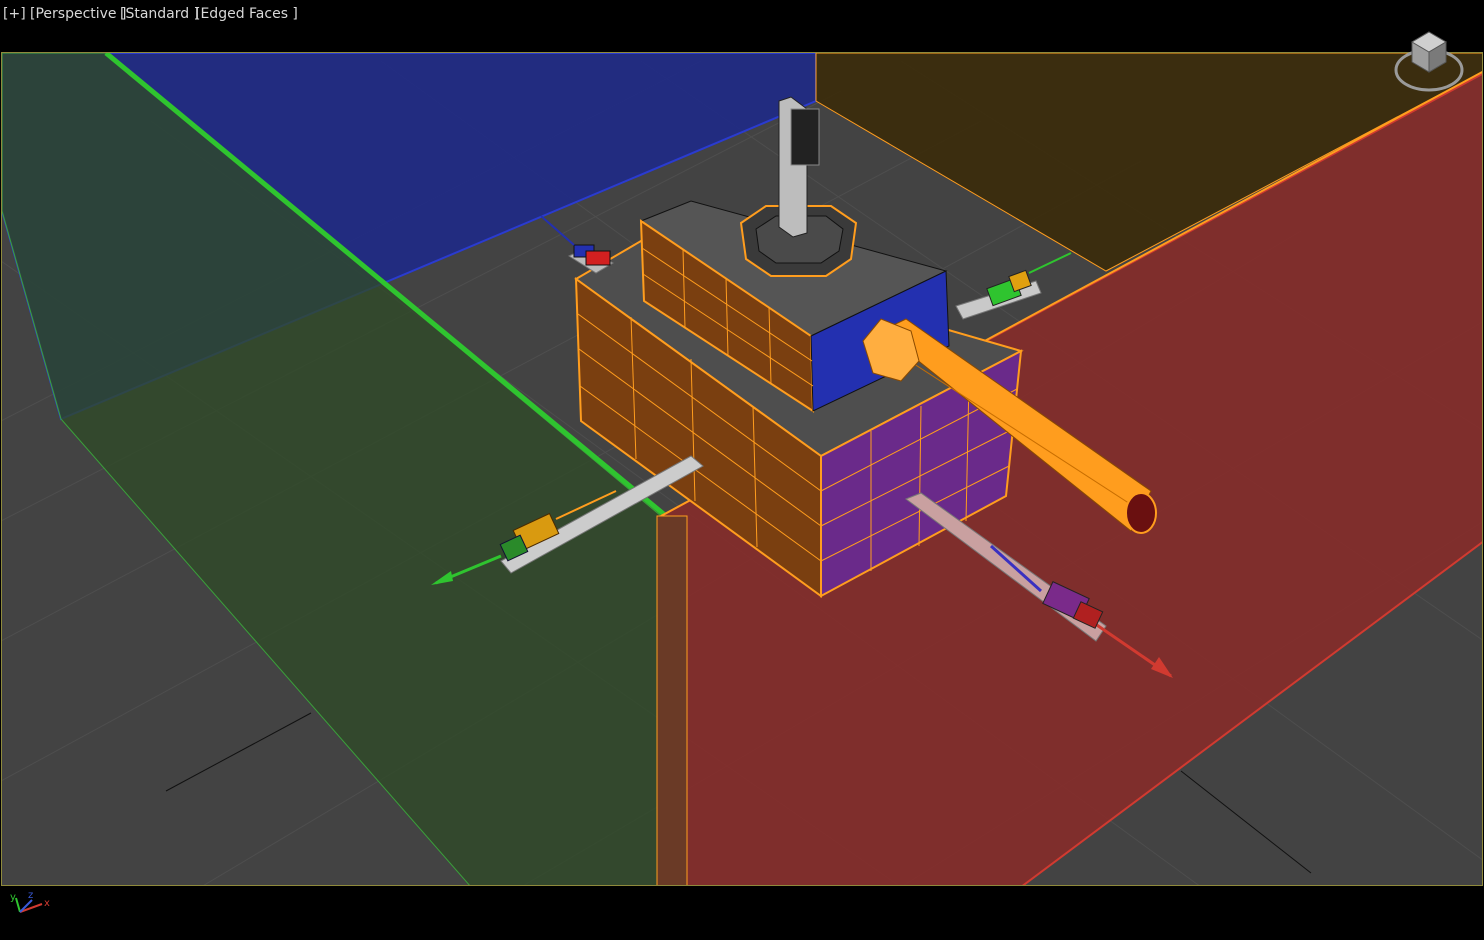  I want to click on red-plane-side, so click(672, 700).